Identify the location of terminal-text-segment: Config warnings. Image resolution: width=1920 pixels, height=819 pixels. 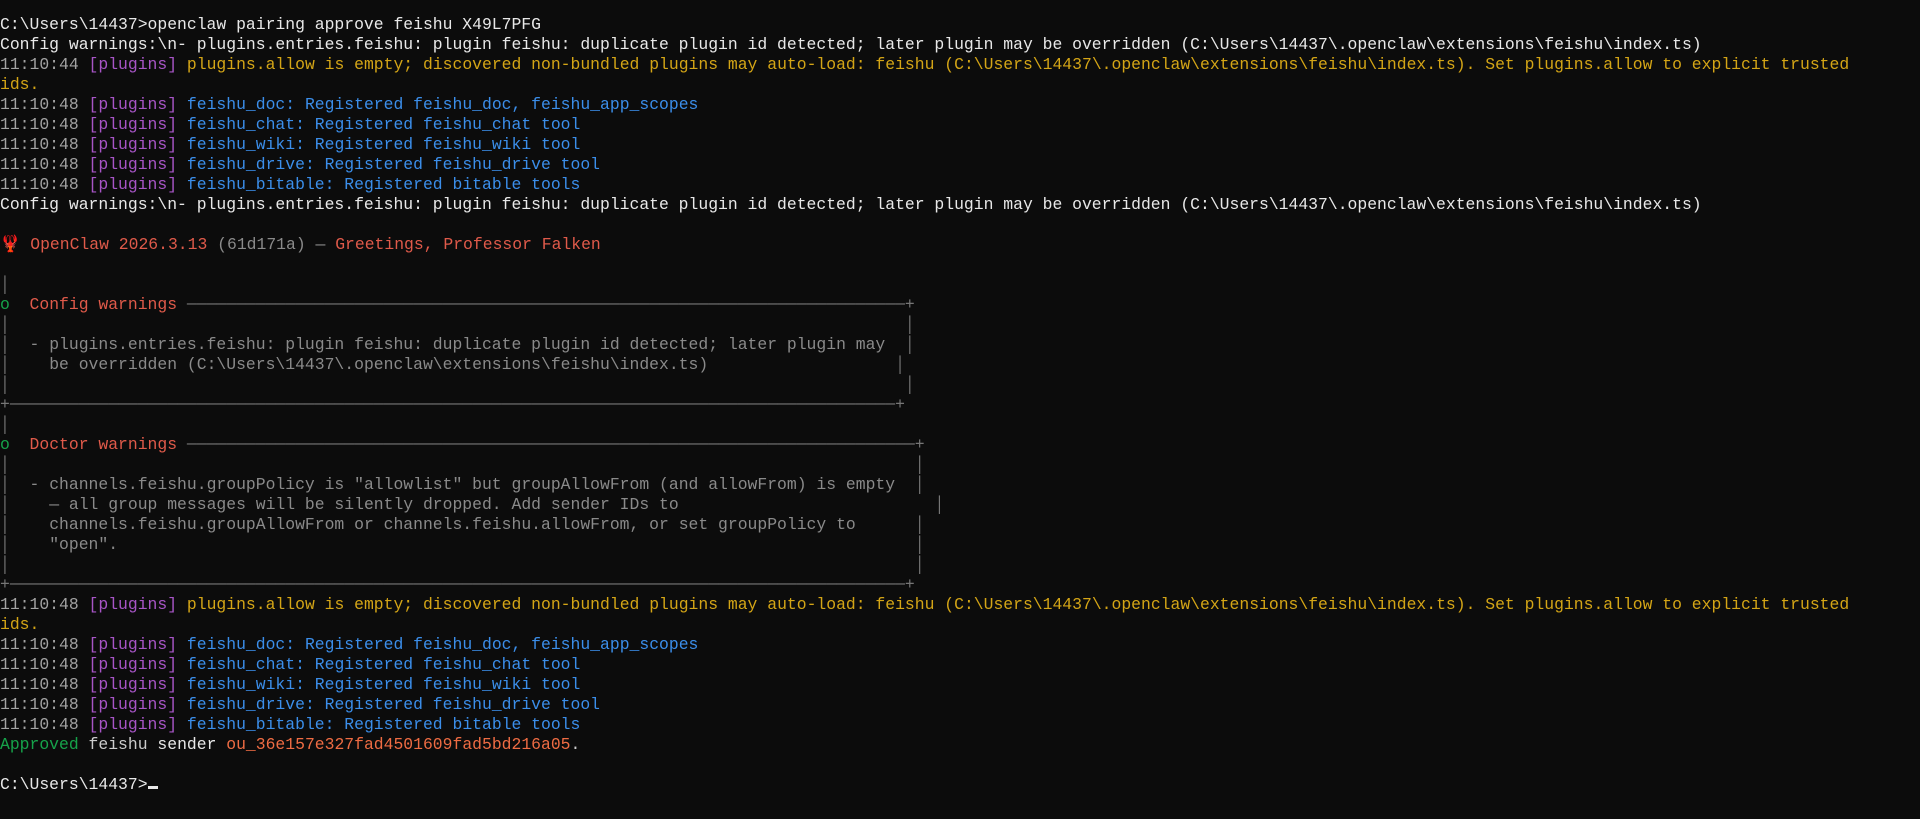
(108, 304).